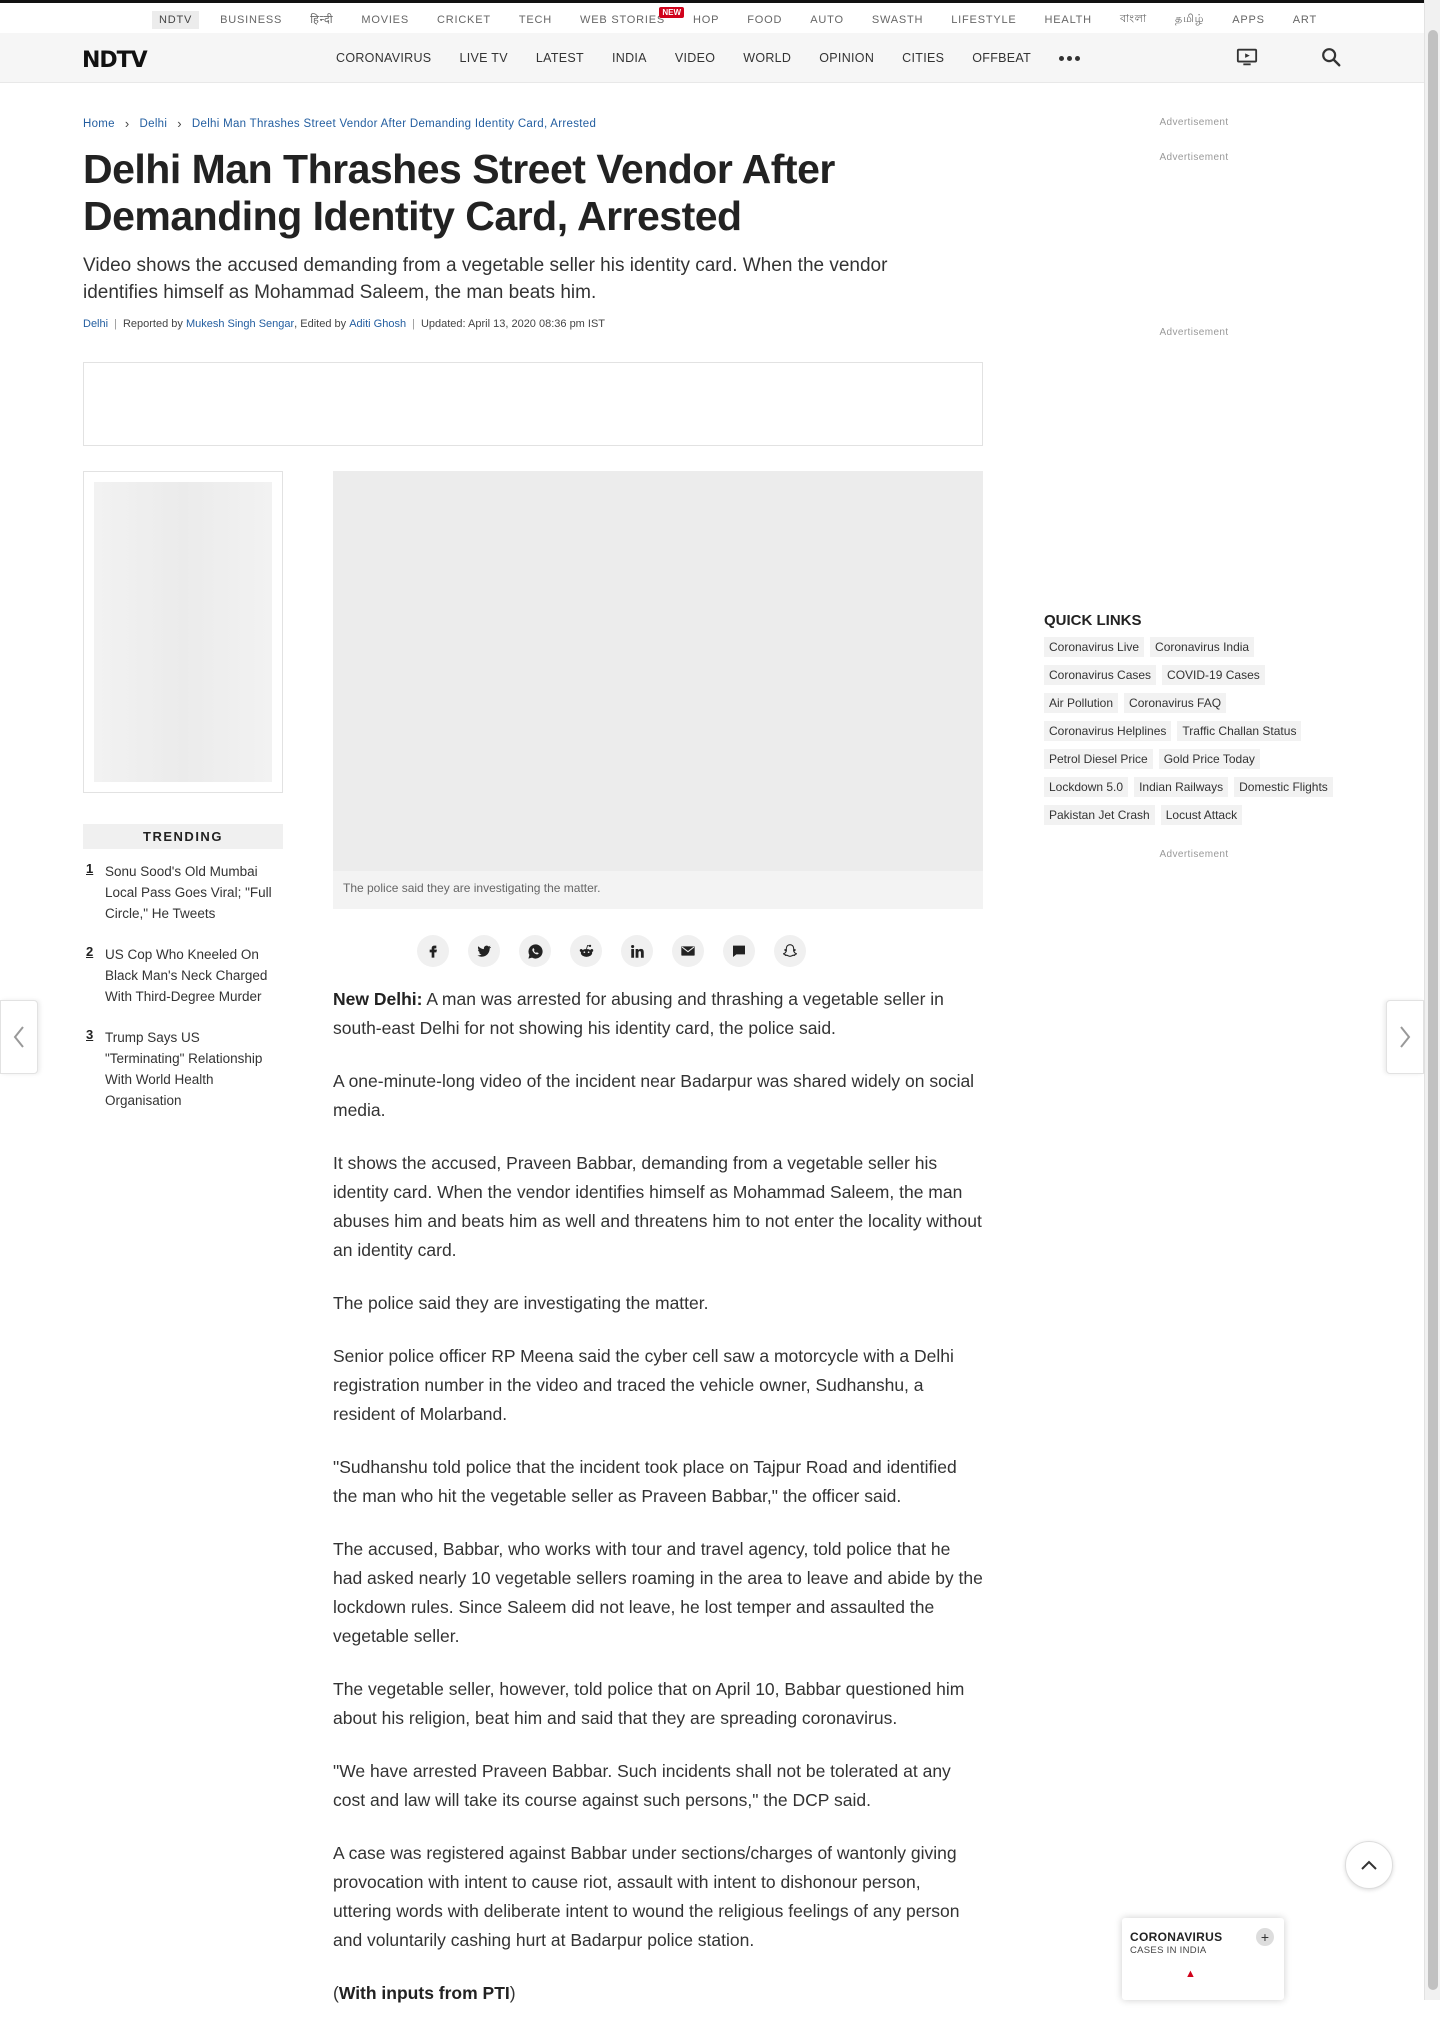  Describe the element at coordinates (688, 951) in the screenshot. I see `email-icon` at that location.